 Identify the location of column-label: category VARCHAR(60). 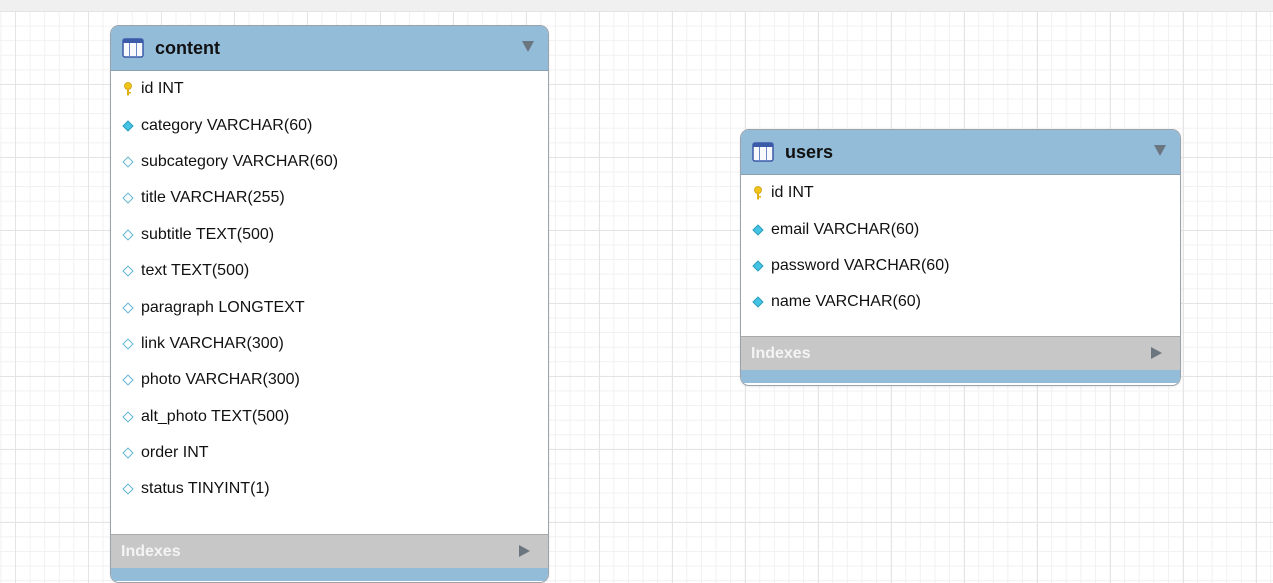
(227, 125).